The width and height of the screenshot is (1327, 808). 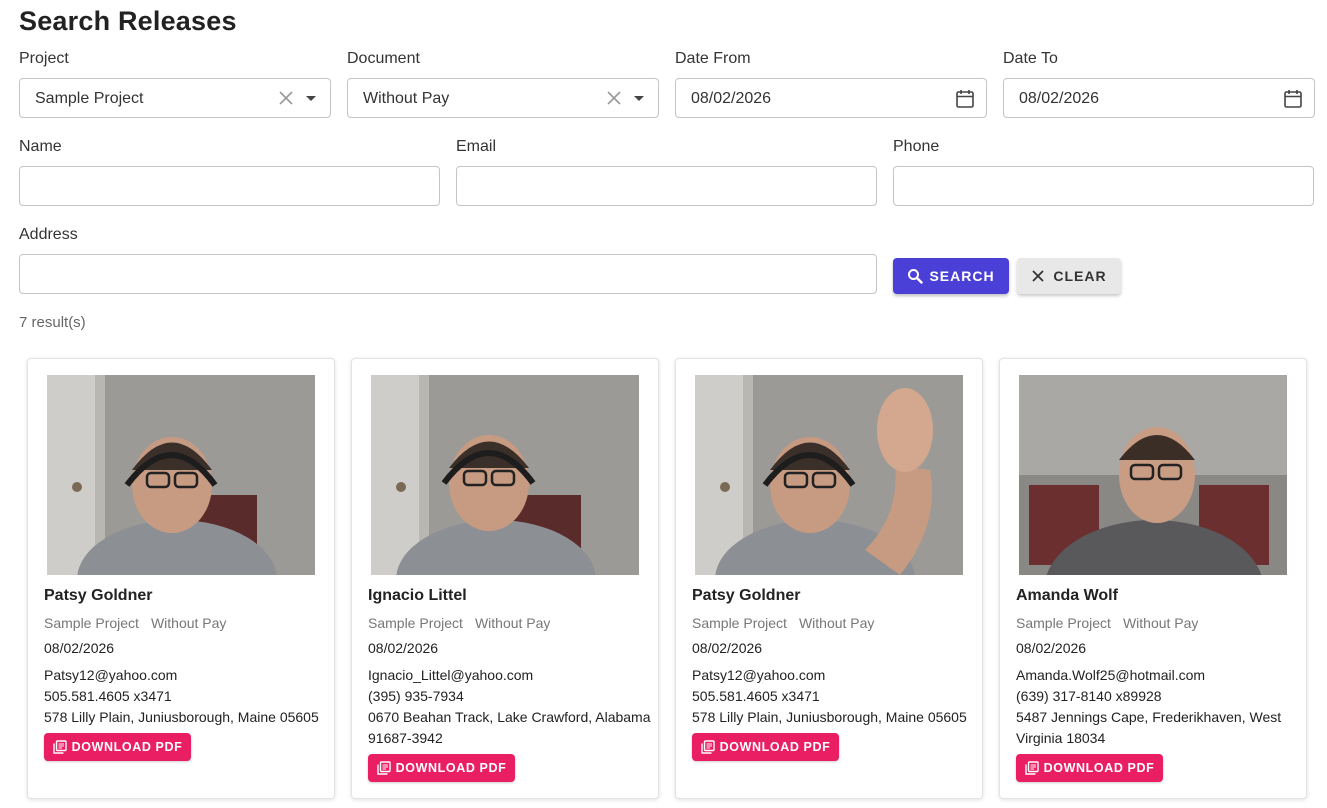 What do you see at coordinates (229, 186) in the screenshot?
I see `name-field` at bounding box center [229, 186].